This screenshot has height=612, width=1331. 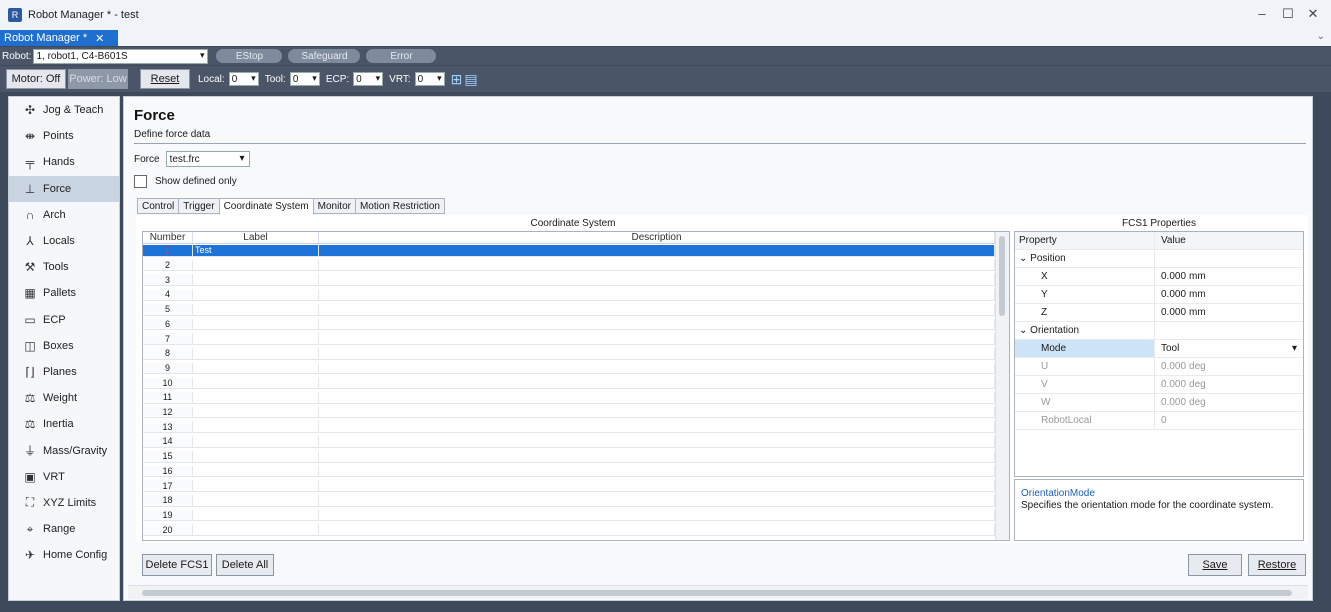 I want to click on tab-close-icon: ✕, so click(x=99, y=38).